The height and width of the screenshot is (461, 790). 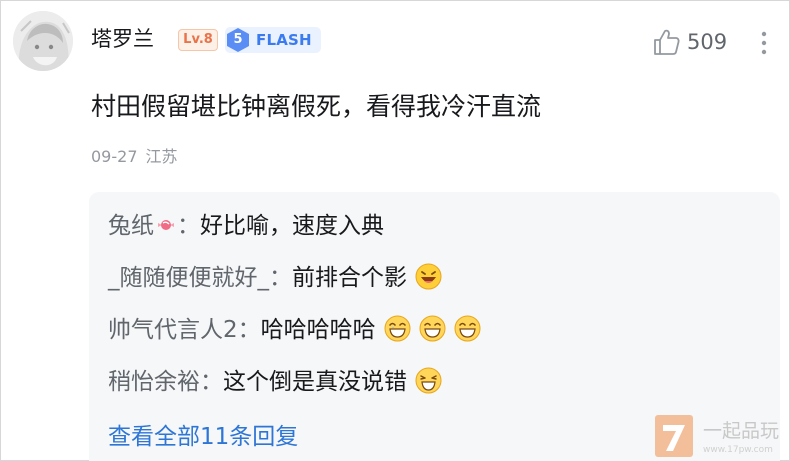 I want to click on view-all-replies-link: 查看全部11条回复, so click(x=203, y=437).